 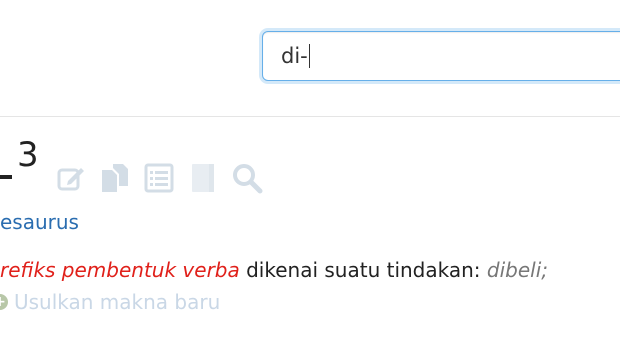 I want to click on list-icon, so click(x=159, y=178).